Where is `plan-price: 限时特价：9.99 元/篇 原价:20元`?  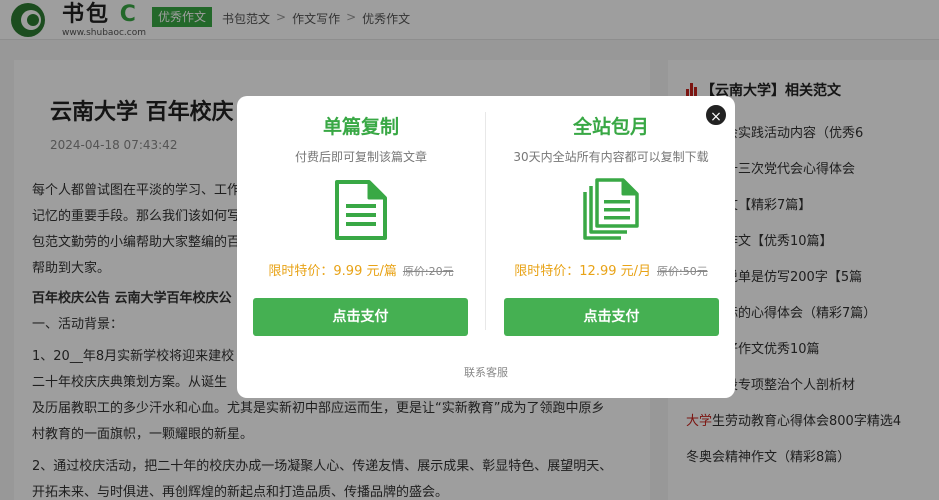 plan-price: 限时特价：9.99 元/篇 原价:20元 is located at coordinates (361, 269).